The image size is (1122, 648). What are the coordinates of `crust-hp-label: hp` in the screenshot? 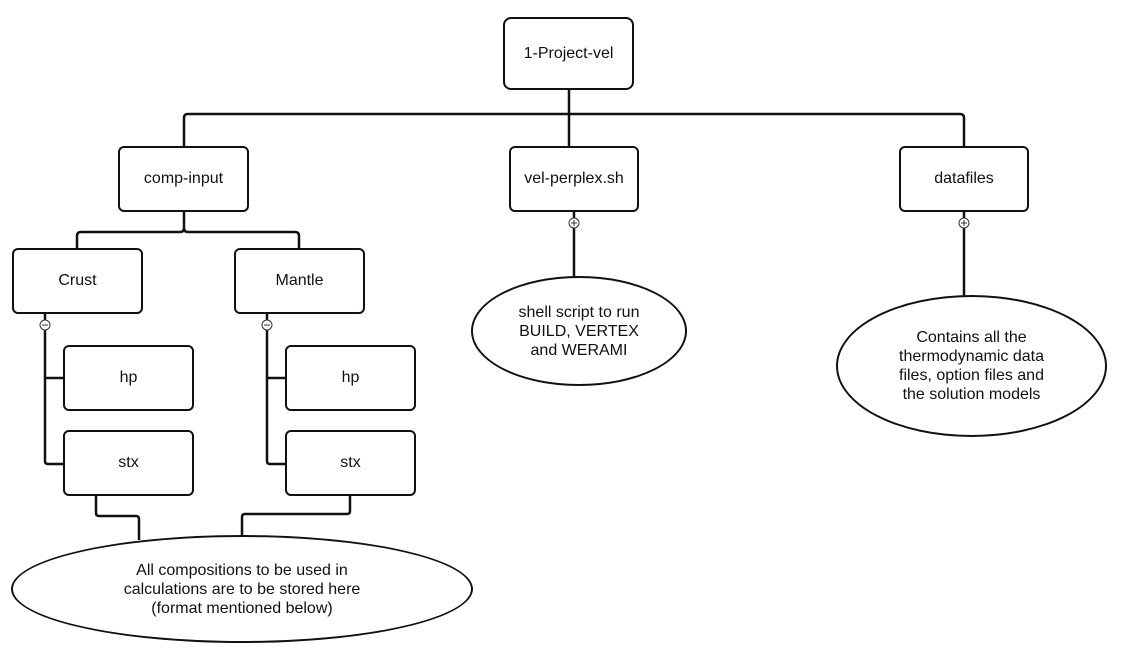 It's located at (128, 377).